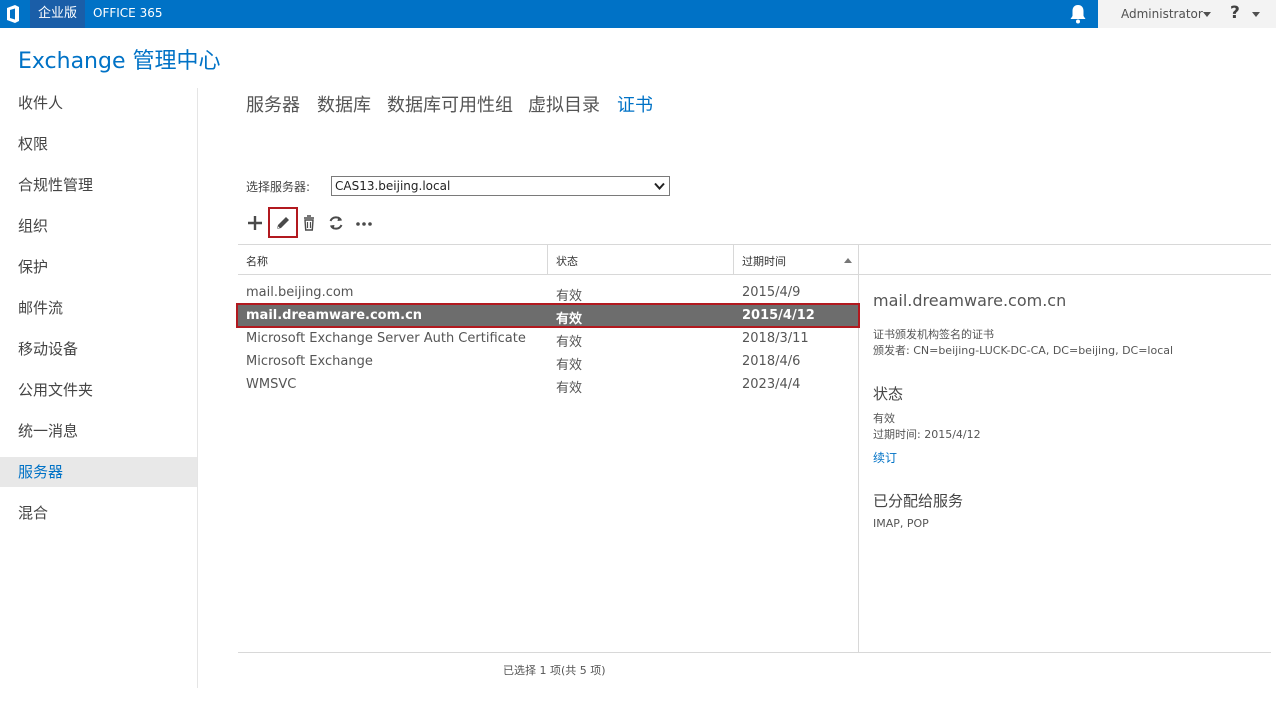  I want to click on row-name: Microsoft Exchange, so click(309, 361).